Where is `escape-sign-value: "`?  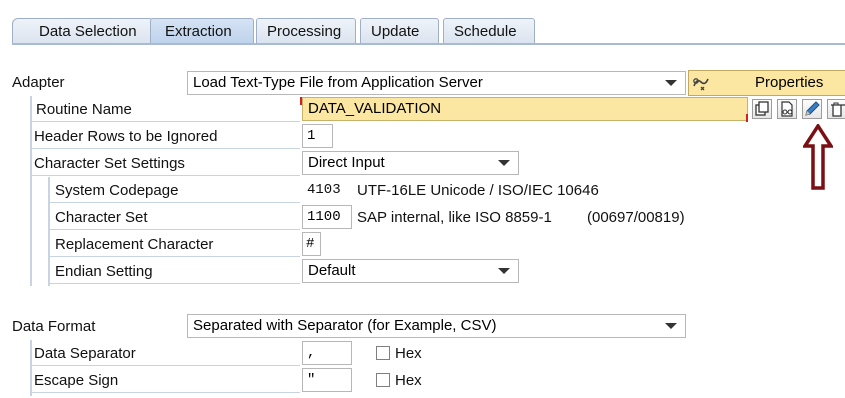
escape-sign-value: " is located at coordinates (311, 380).